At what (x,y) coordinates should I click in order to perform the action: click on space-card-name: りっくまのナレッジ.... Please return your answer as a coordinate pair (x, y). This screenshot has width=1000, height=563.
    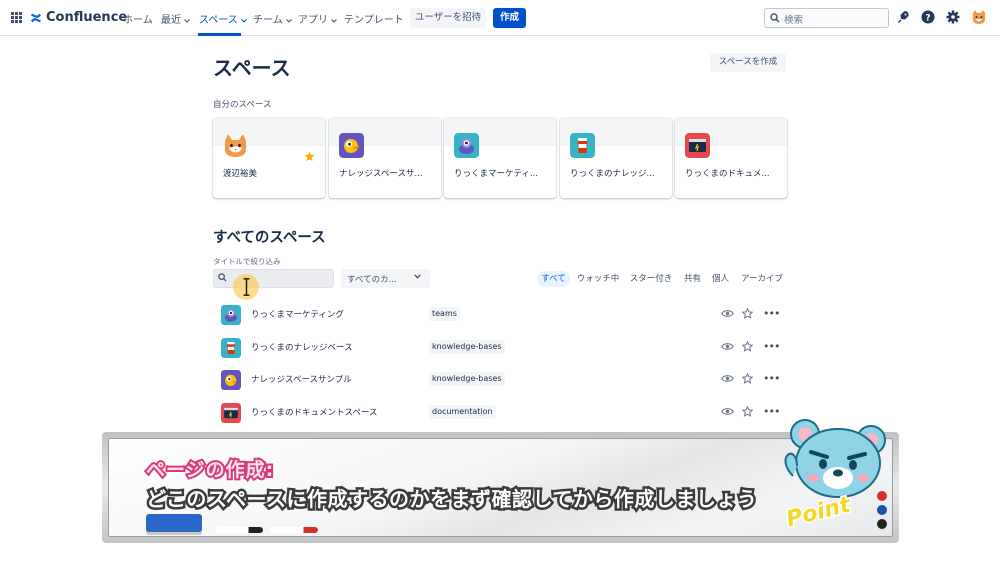
    Looking at the image, I should click on (612, 174).